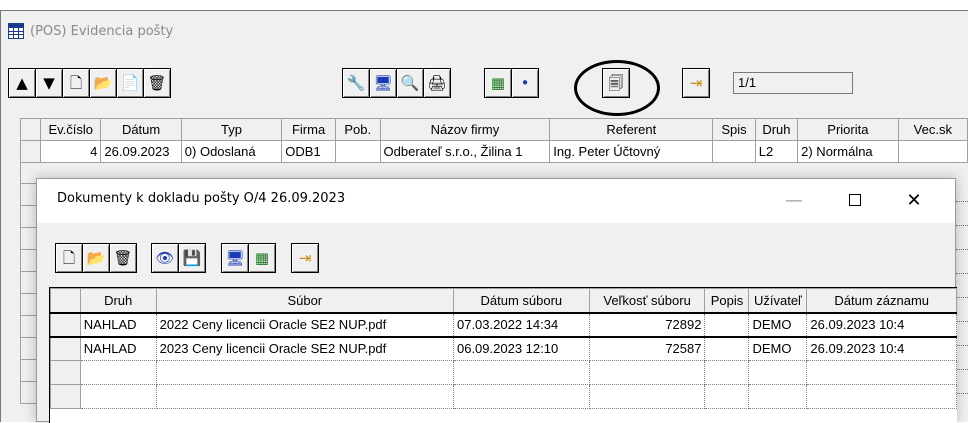  Describe the element at coordinates (696, 83) in the screenshot. I see `exit-button: ⇥` at that location.